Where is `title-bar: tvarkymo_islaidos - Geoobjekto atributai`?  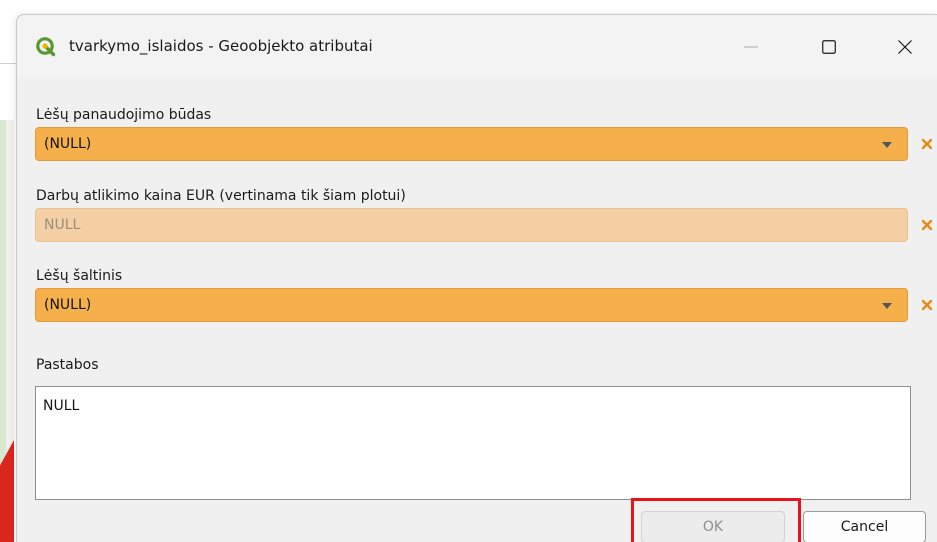
title-bar: tvarkymo_islaidos - Geoobjekto atributai is located at coordinates (477, 46).